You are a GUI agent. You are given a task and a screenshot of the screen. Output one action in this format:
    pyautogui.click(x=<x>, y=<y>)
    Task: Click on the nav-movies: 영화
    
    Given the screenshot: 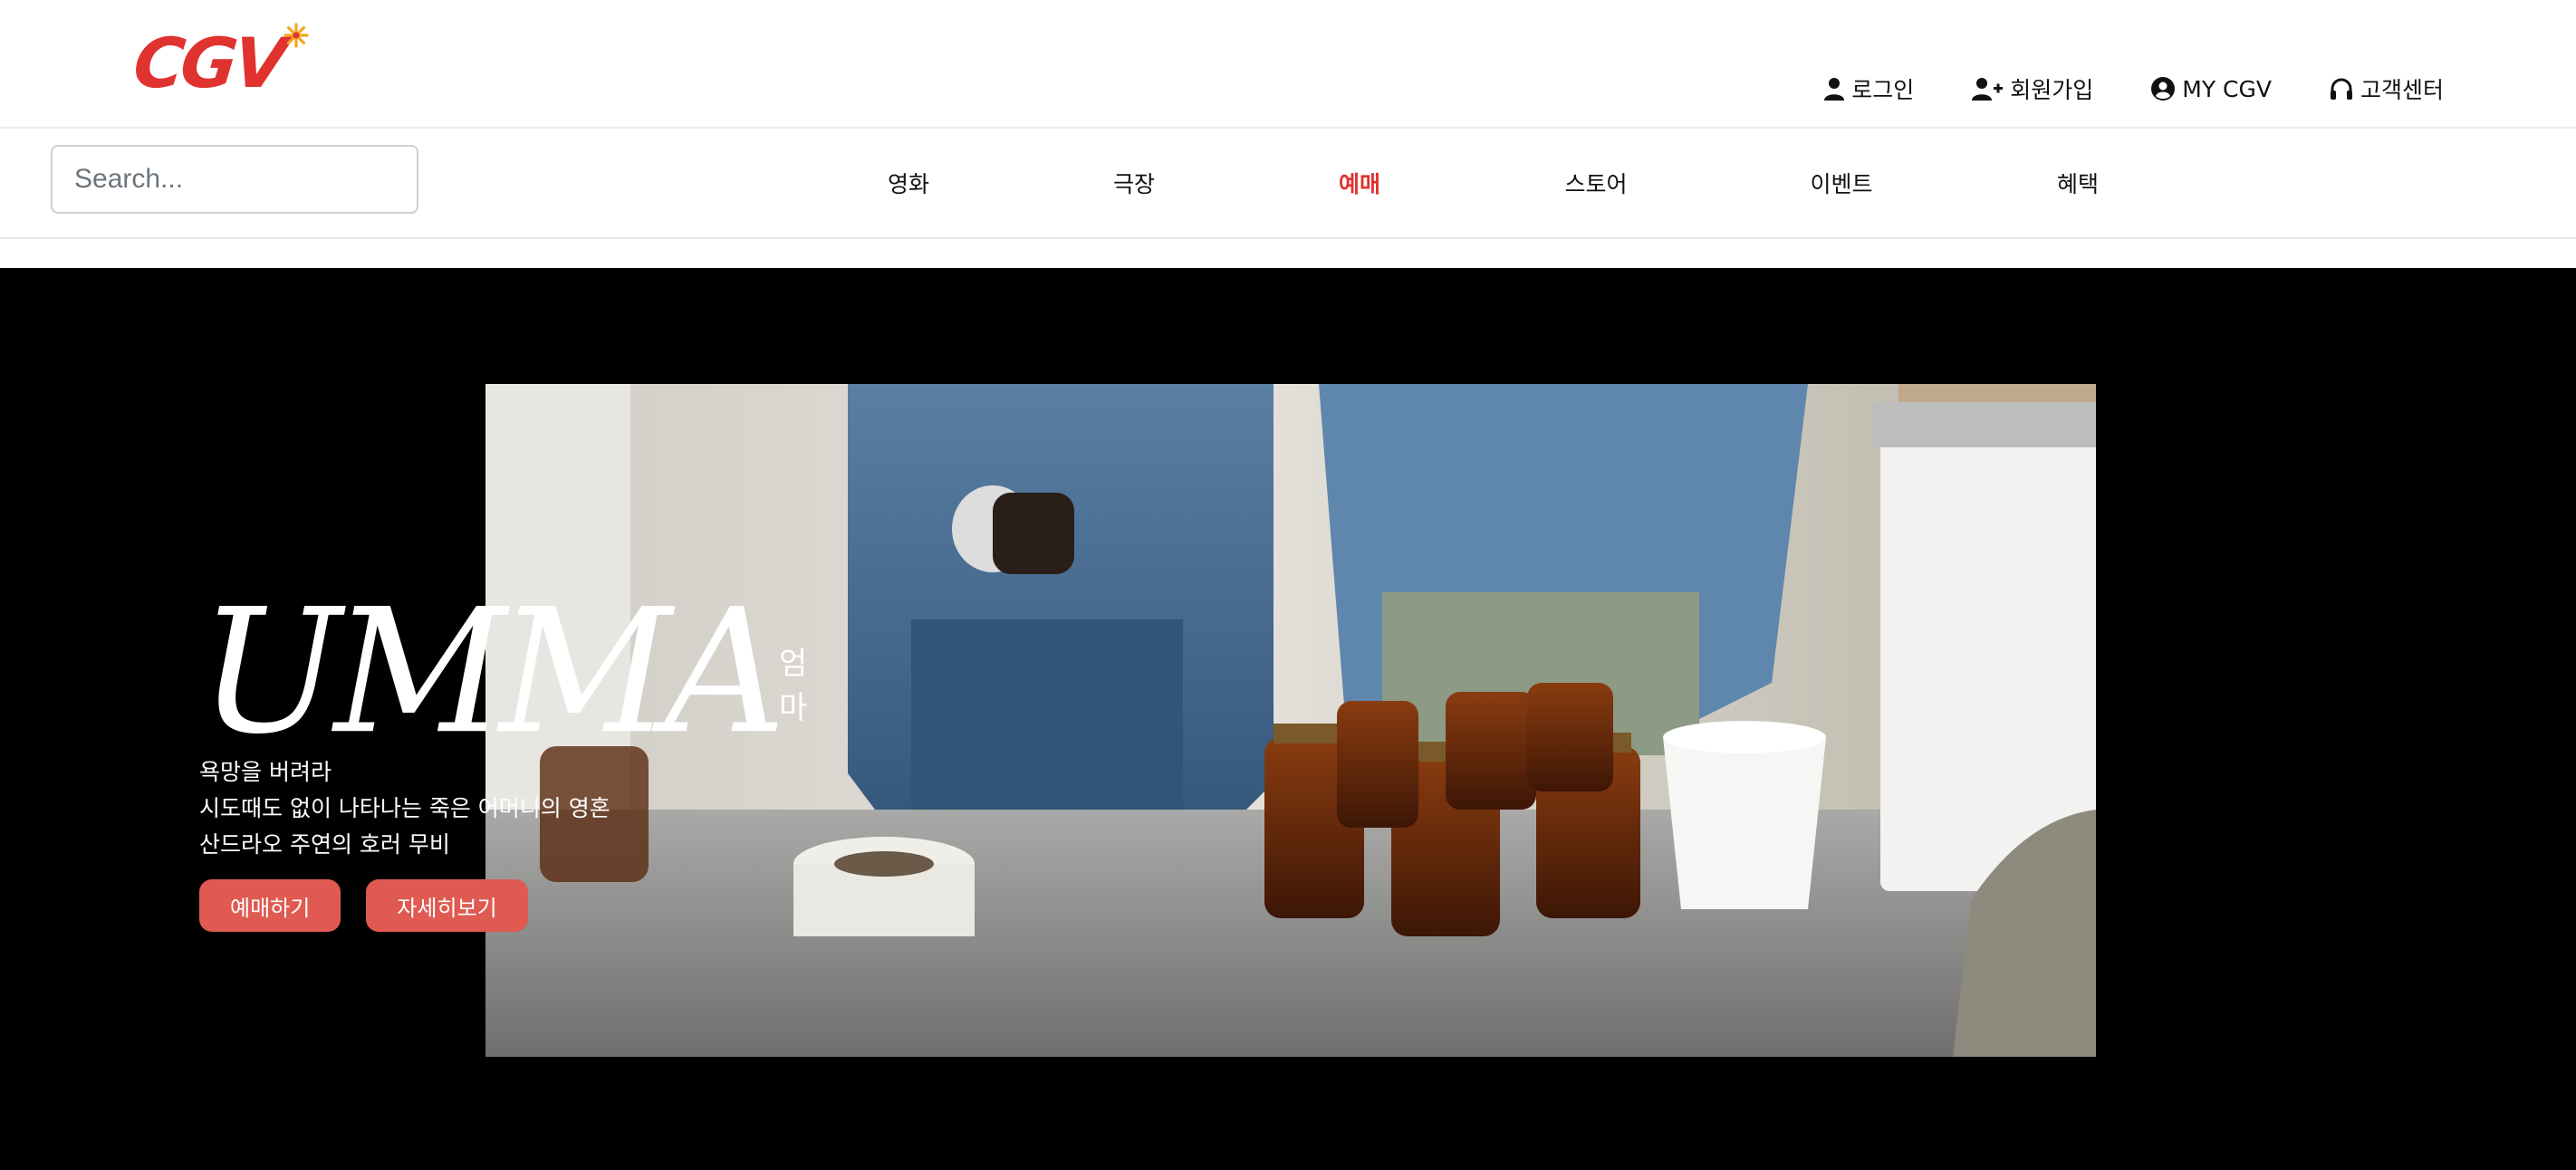 What is the action you would take?
    pyautogui.click(x=908, y=183)
    